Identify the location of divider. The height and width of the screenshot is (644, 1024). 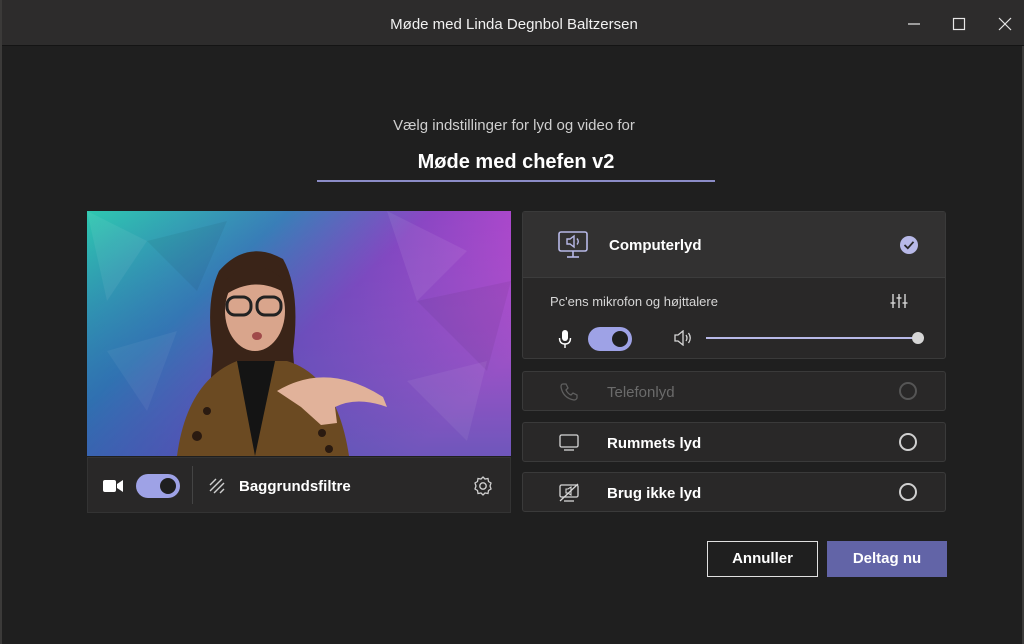
(192, 485).